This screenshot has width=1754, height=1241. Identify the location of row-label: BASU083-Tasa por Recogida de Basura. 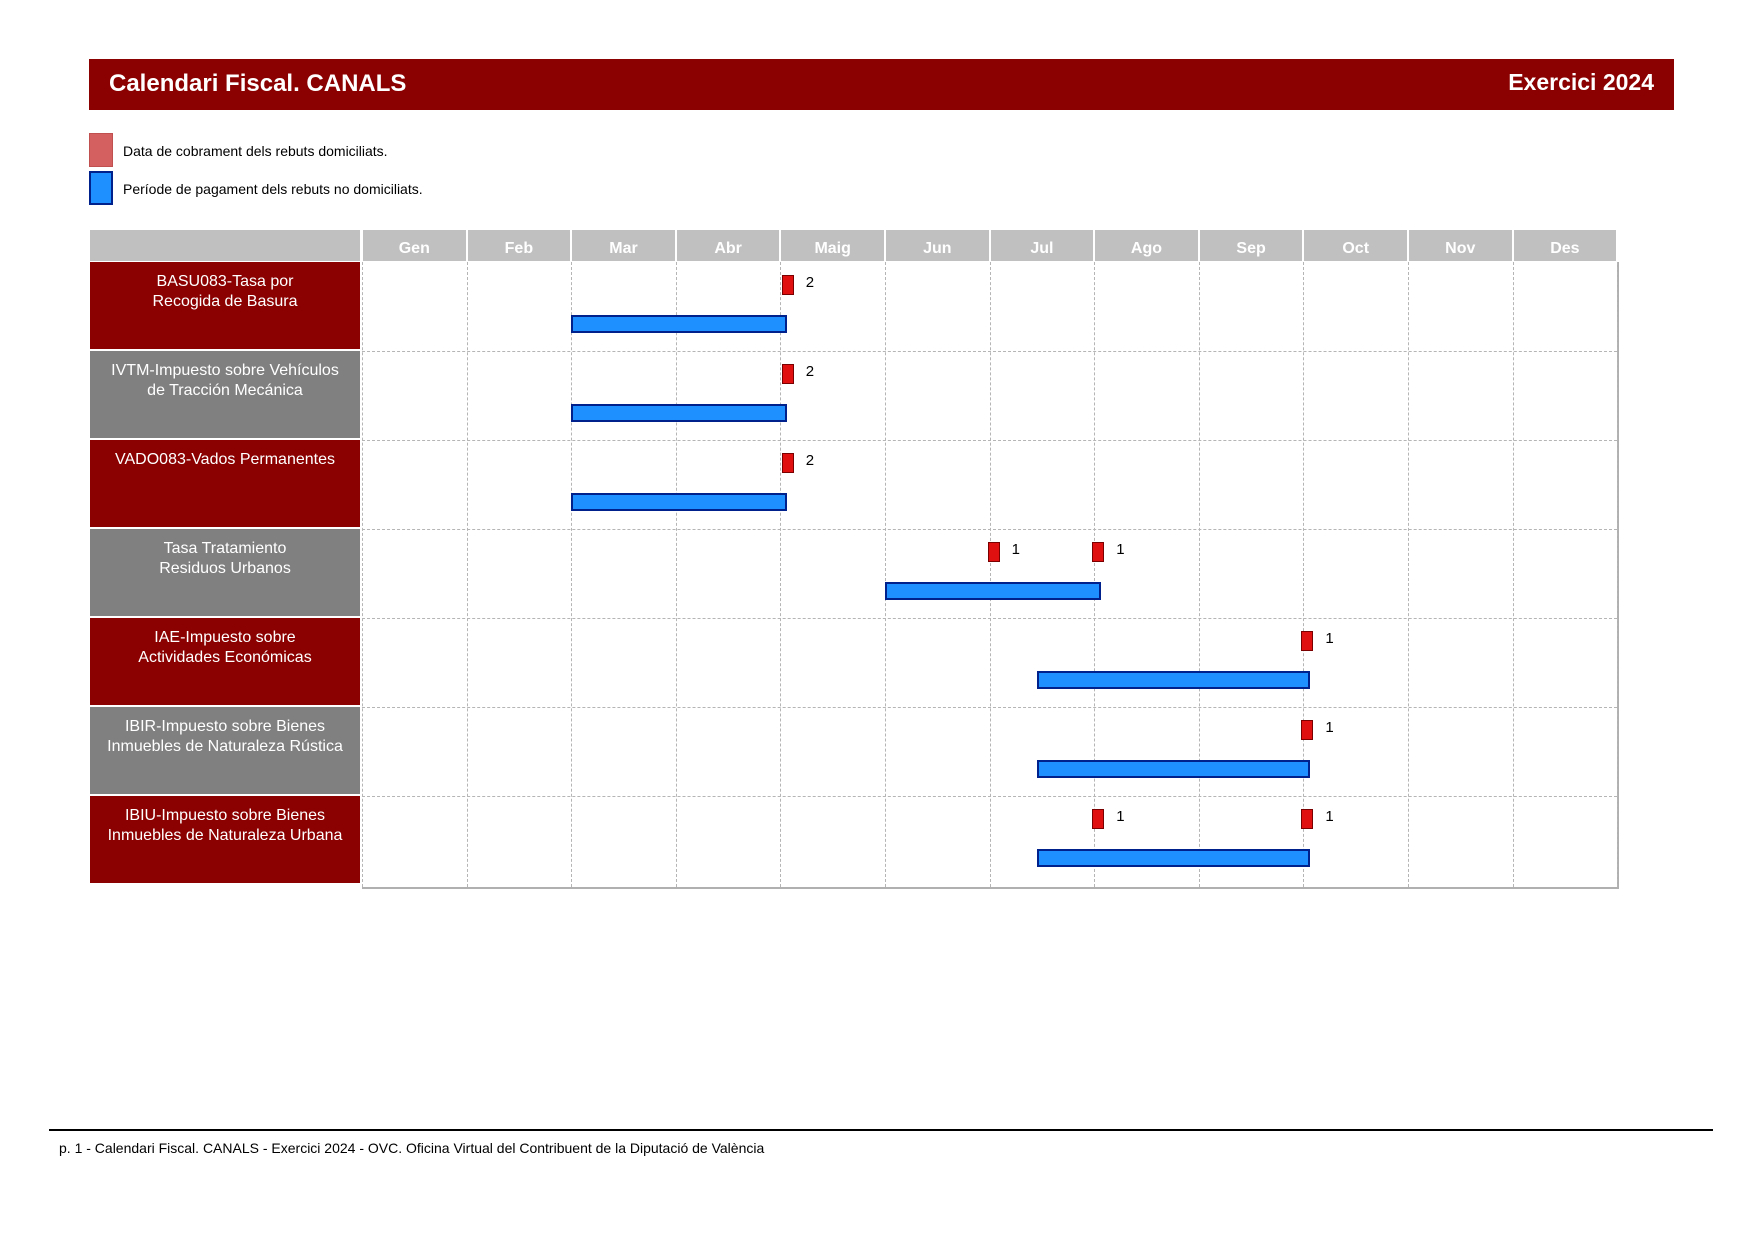
(225, 305).